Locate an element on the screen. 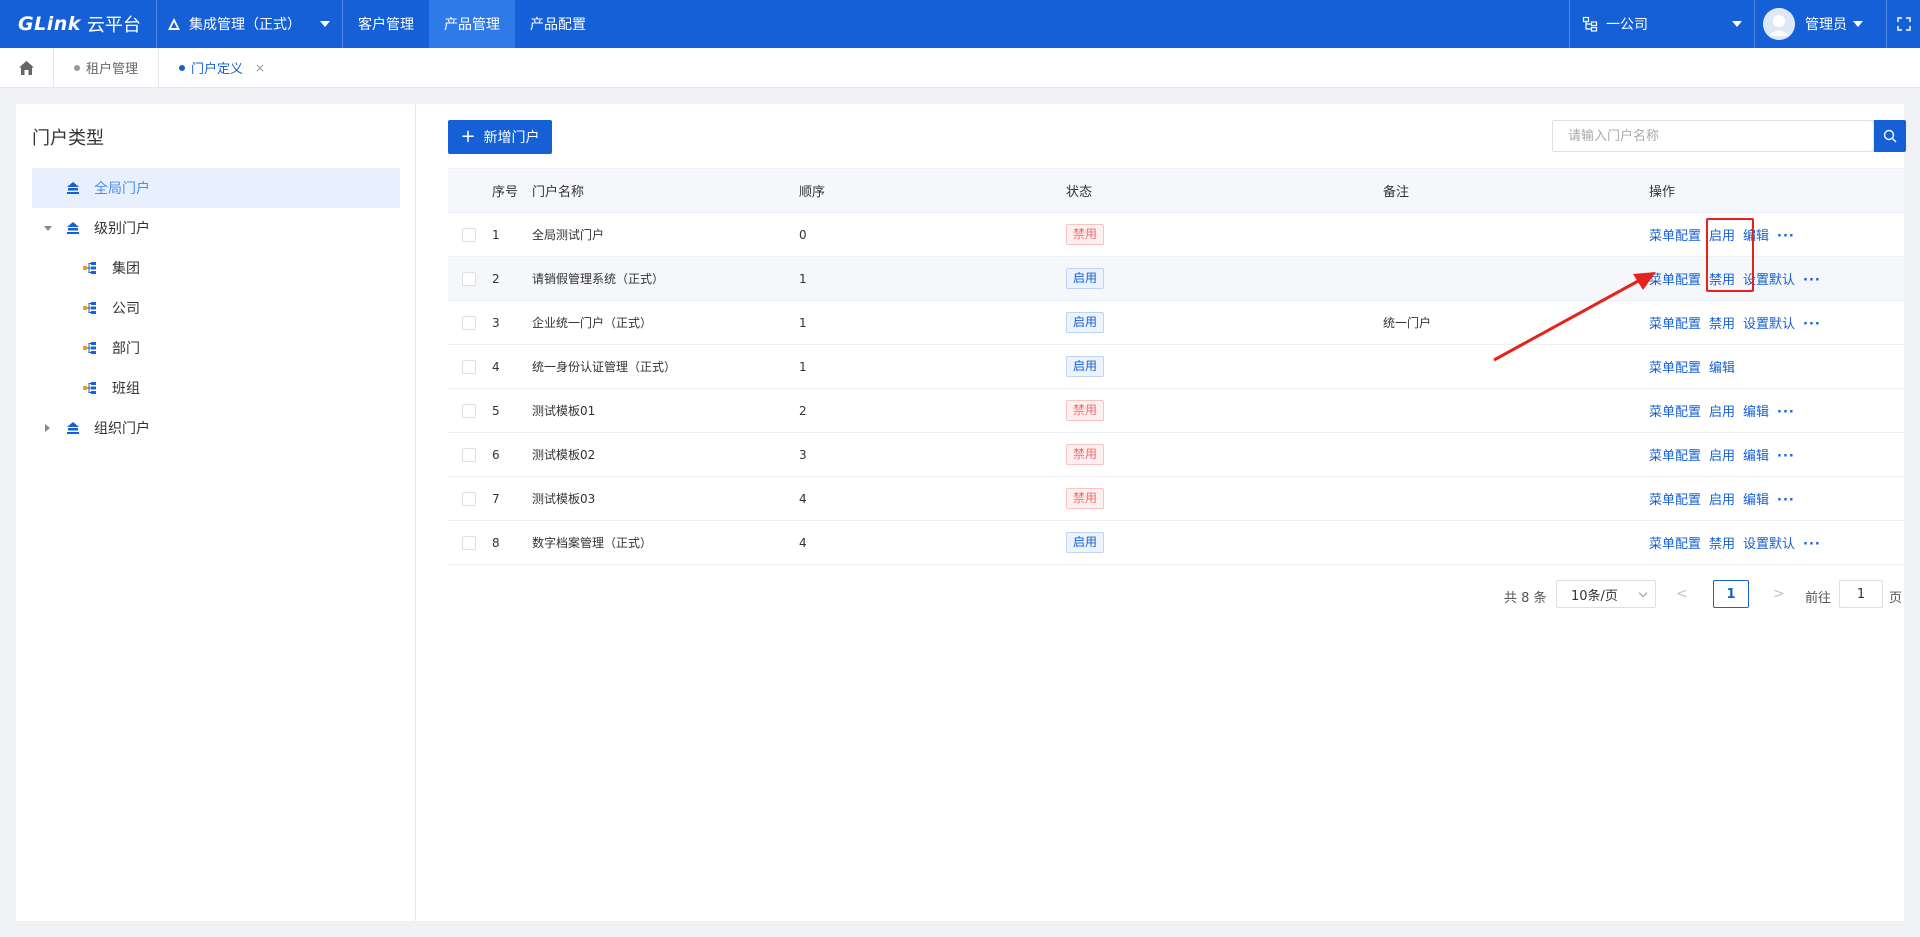 This screenshot has height=937, width=1920. tree-node-group: 集团 is located at coordinates (216, 268).